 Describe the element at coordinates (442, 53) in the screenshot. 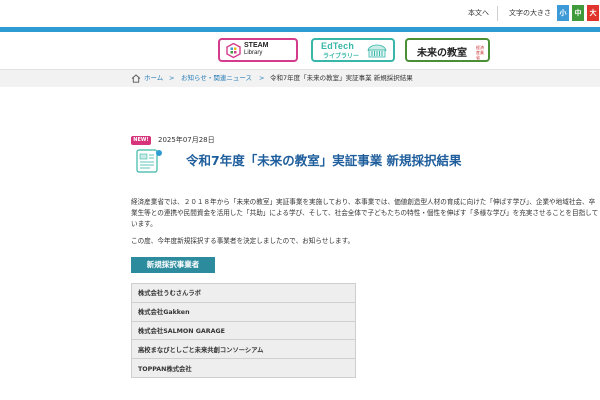

I see `mirai-logo-title: 未来の教室` at that location.